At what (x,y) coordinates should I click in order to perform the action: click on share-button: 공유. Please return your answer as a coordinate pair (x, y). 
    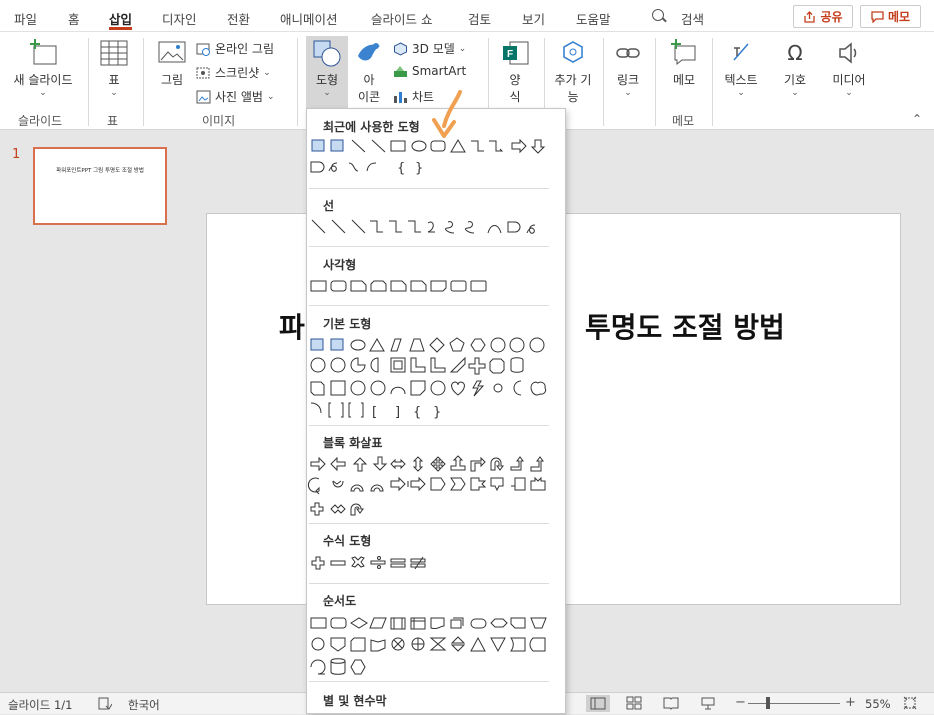
    Looking at the image, I should click on (823, 16).